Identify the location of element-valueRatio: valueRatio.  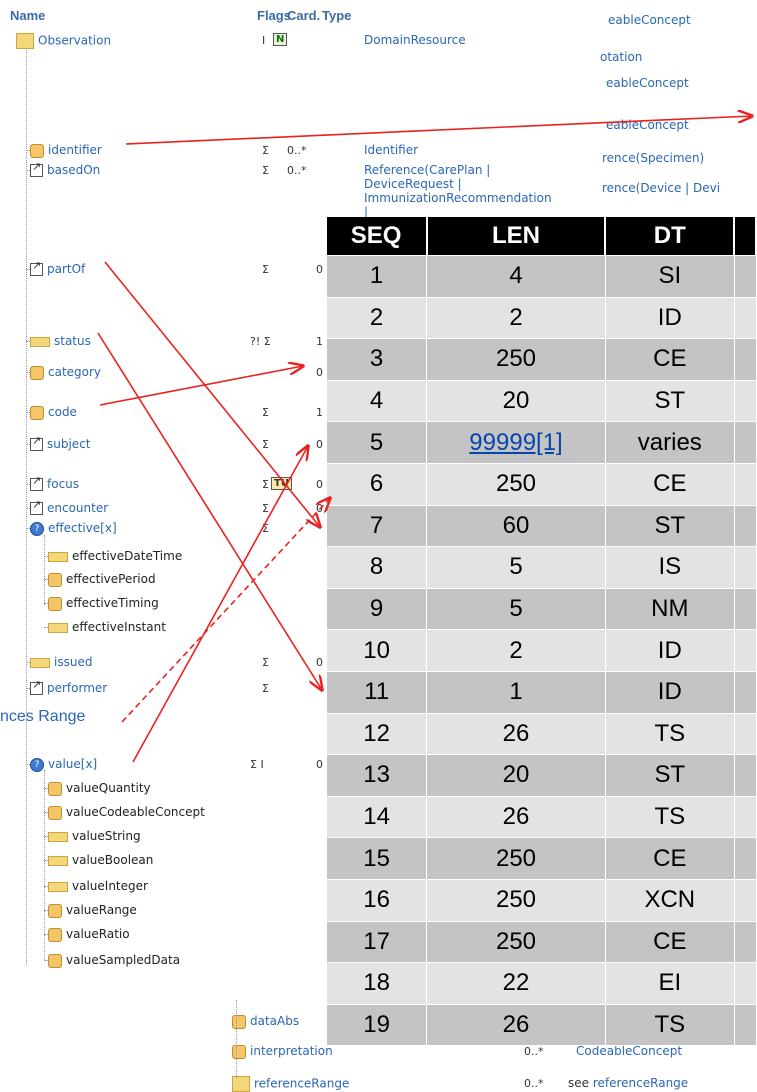
(89, 934).